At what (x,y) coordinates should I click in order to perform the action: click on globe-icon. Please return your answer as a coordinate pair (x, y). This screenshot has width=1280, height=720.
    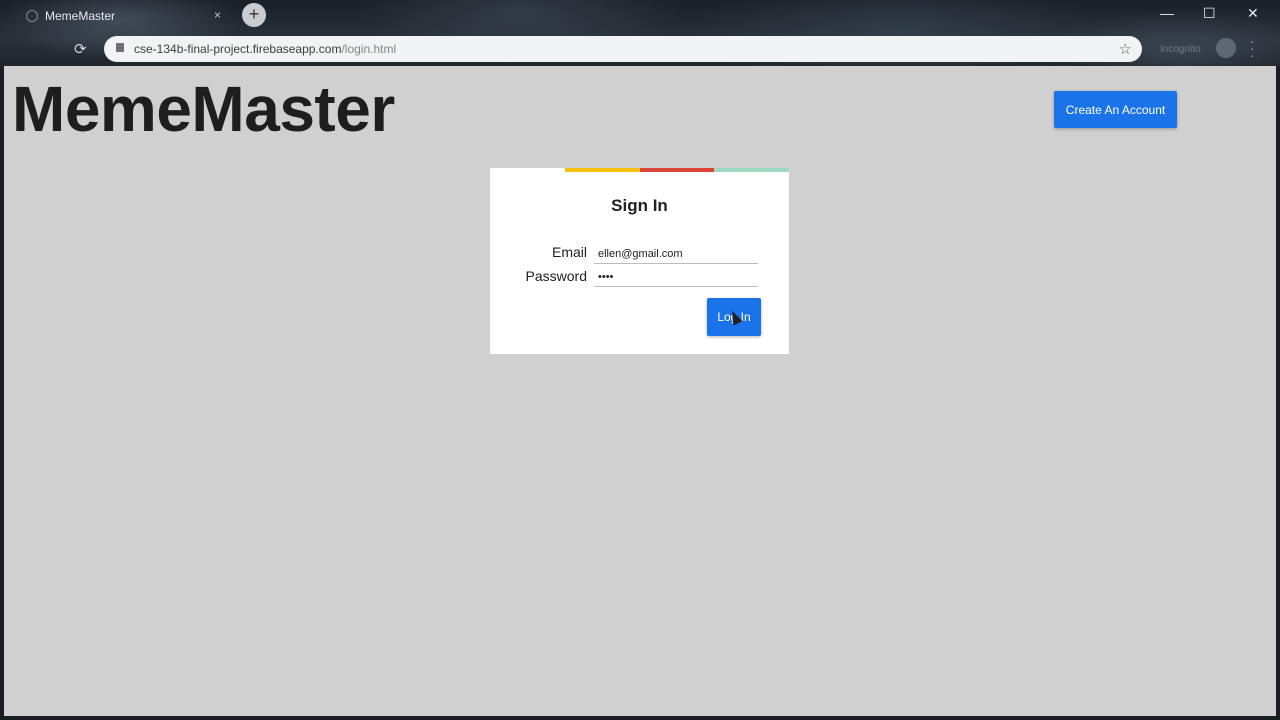
    Looking at the image, I should click on (32, 16).